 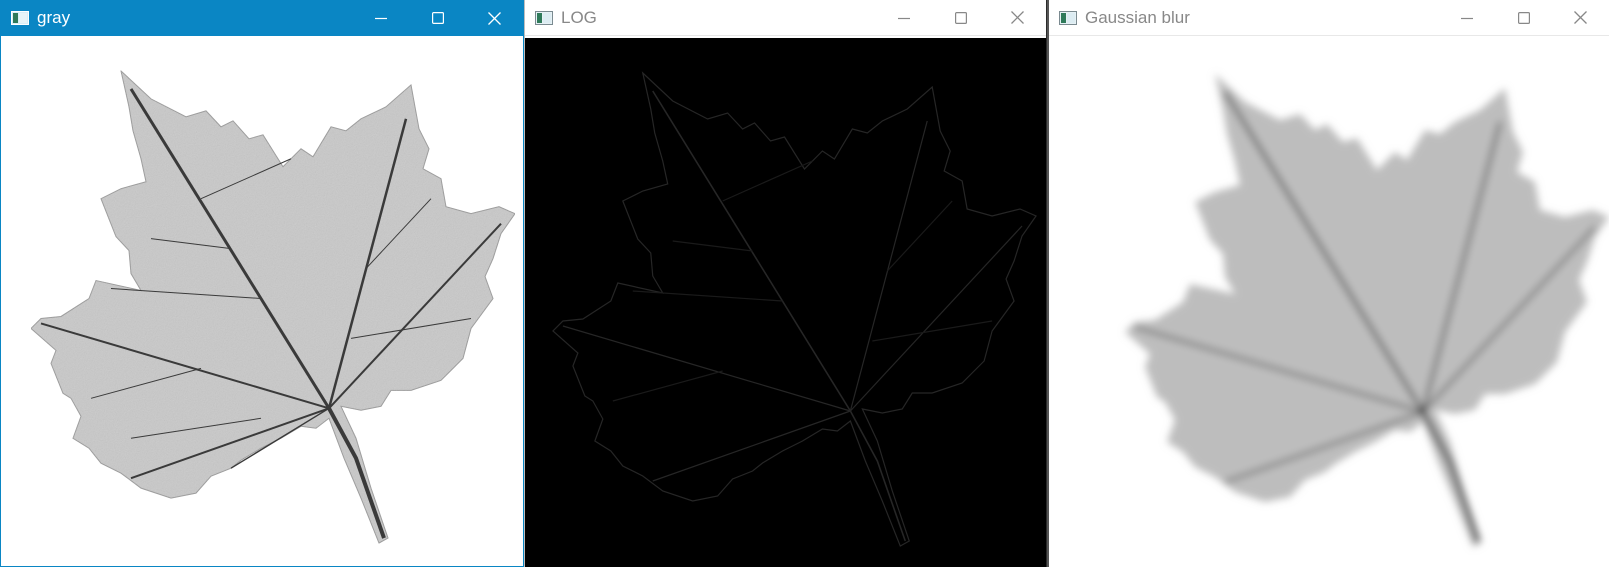 What do you see at coordinates (1329, 18) in the screenshot?
I see `titlebar: Gaussian blur` at bounding box center [1329, 18].